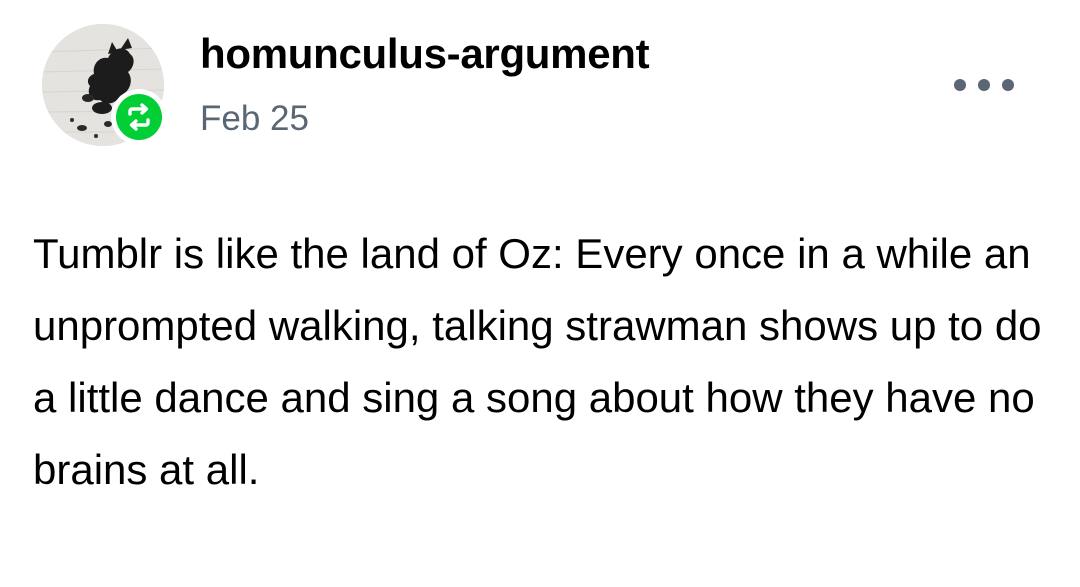  Describe the element at coordinates (104, 85) in the screenshot. I see `author-avatar-container` at that location.